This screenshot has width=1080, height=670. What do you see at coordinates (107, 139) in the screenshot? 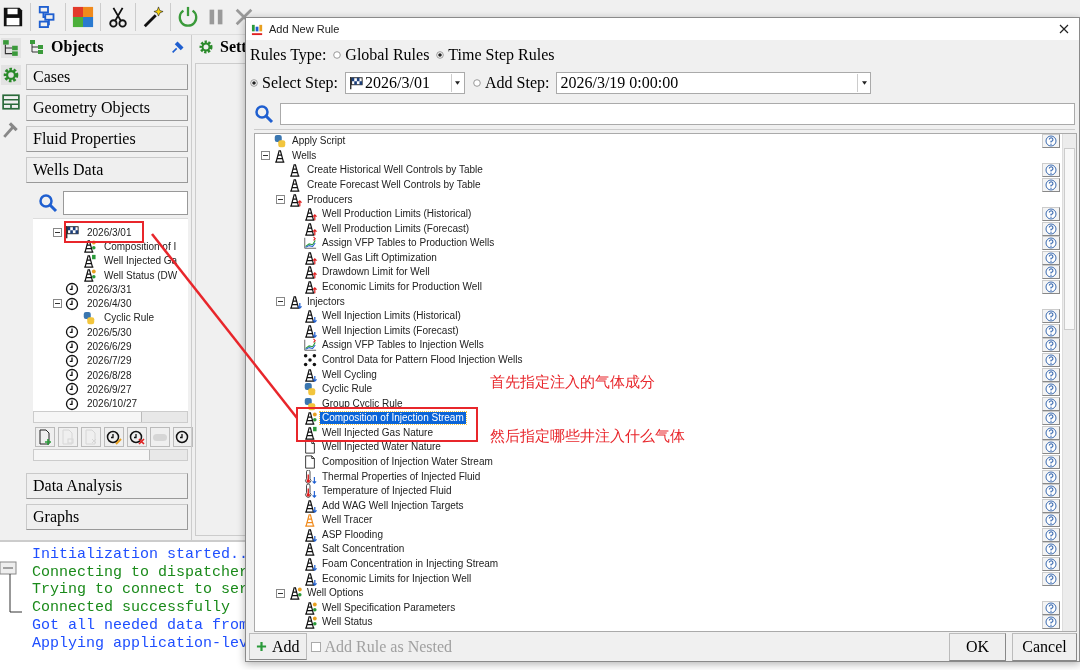
I see `section-button: Fluid Properties` at bounding box center [107, 139].